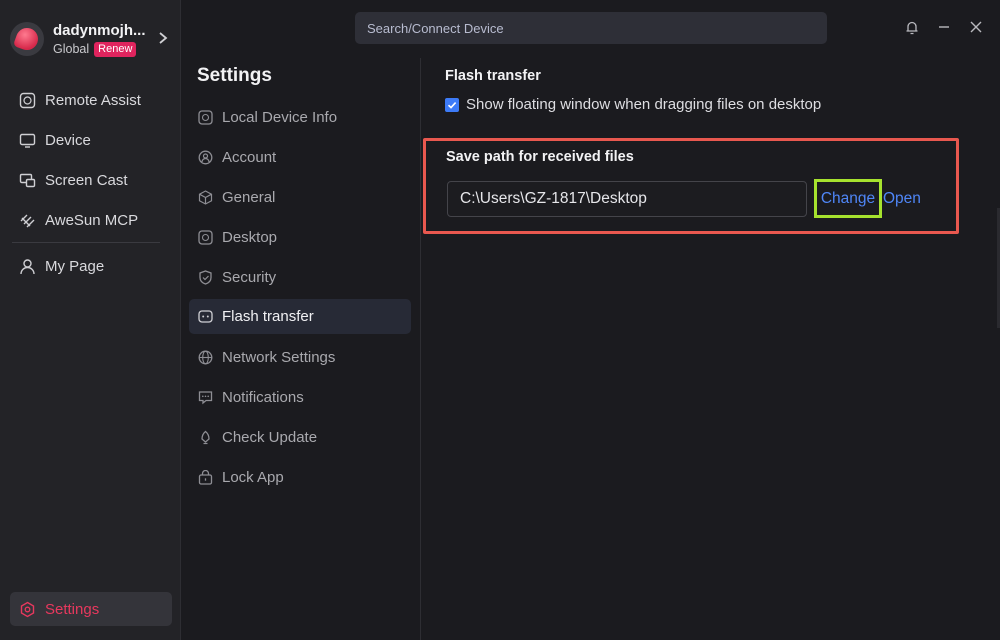 This screenshot has width=1000, height=640. What do you see at coordinates (976, 27) in the screenshot?
I see `close-icon` at bounding box center [976, 27].